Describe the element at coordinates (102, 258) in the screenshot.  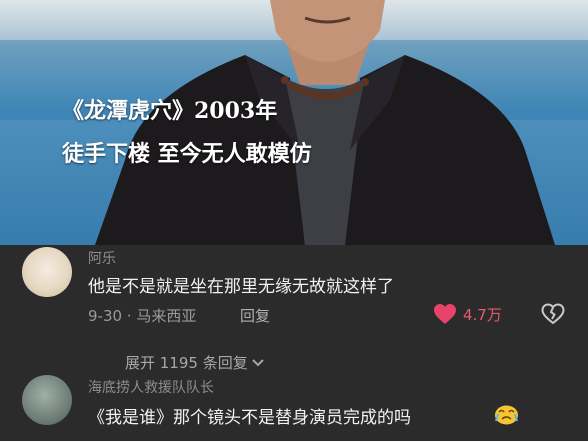
I see `comment-username: 阿乐` at that location.